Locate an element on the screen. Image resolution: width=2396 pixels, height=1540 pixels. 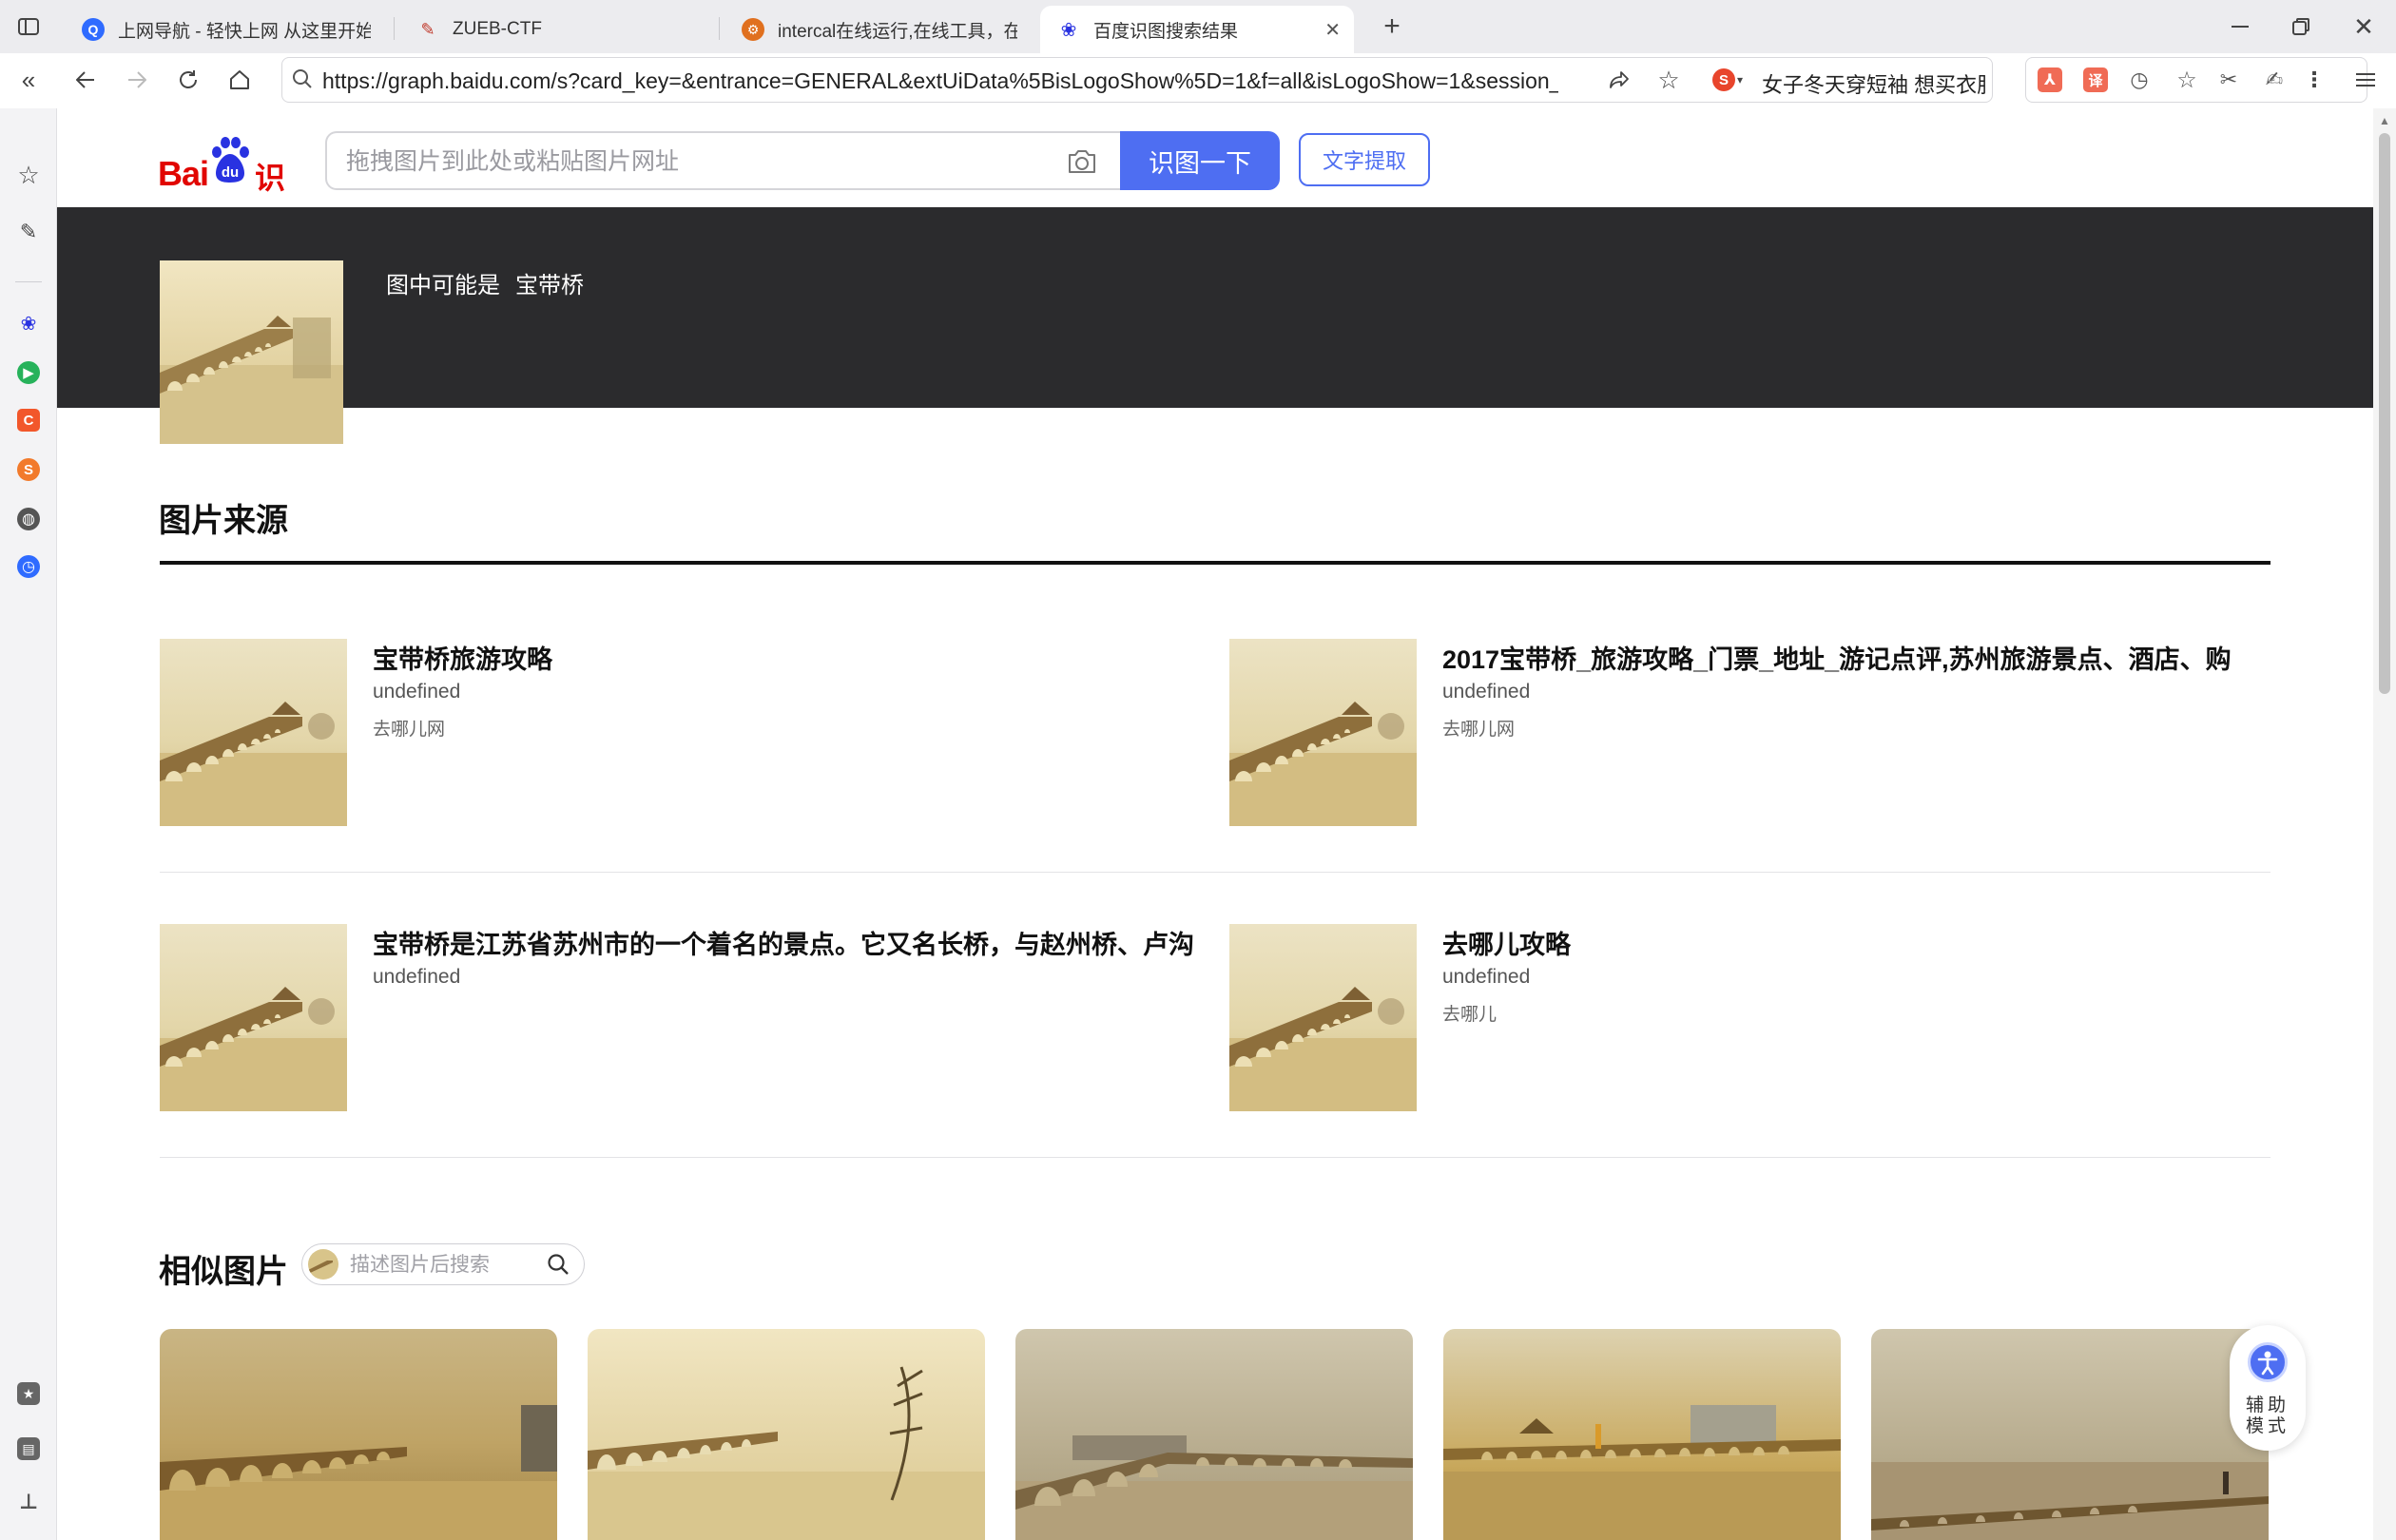
new-tab-icon: + is located at coordinates (1392, 26).